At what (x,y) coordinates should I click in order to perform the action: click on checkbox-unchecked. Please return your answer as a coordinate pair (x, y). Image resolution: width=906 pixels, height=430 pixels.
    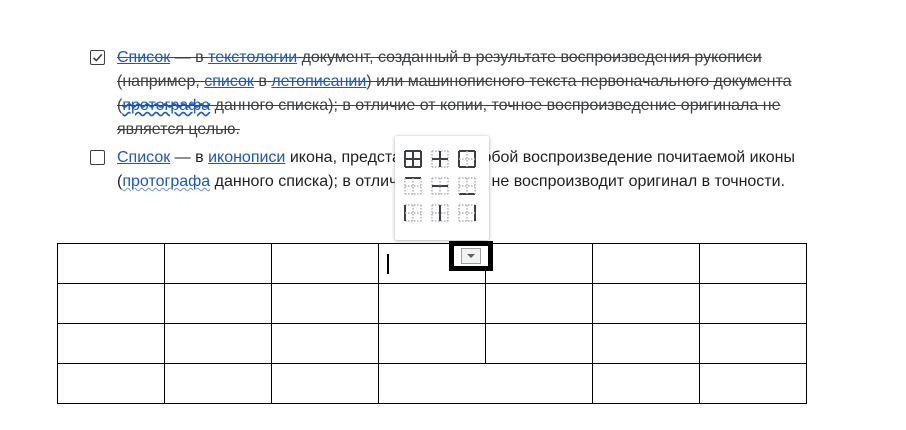
    Looking at the image, I should click on (97, 157).